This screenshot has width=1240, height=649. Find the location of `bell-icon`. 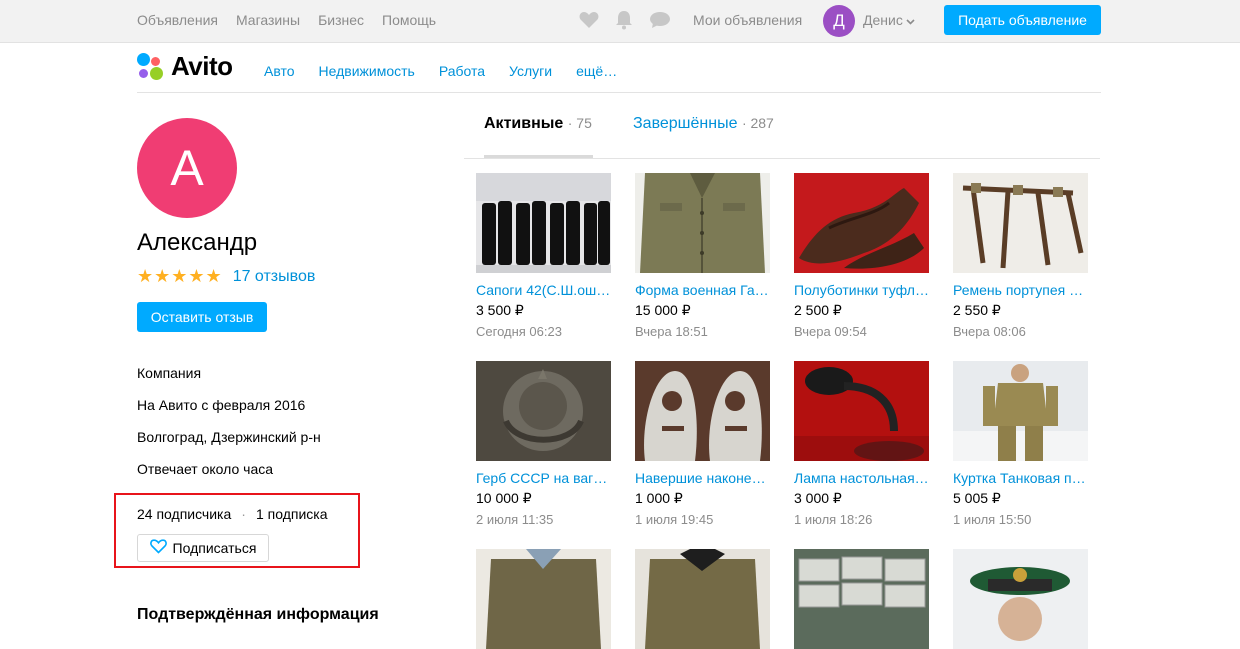

bell-icon is located at coordinates (624, 20).